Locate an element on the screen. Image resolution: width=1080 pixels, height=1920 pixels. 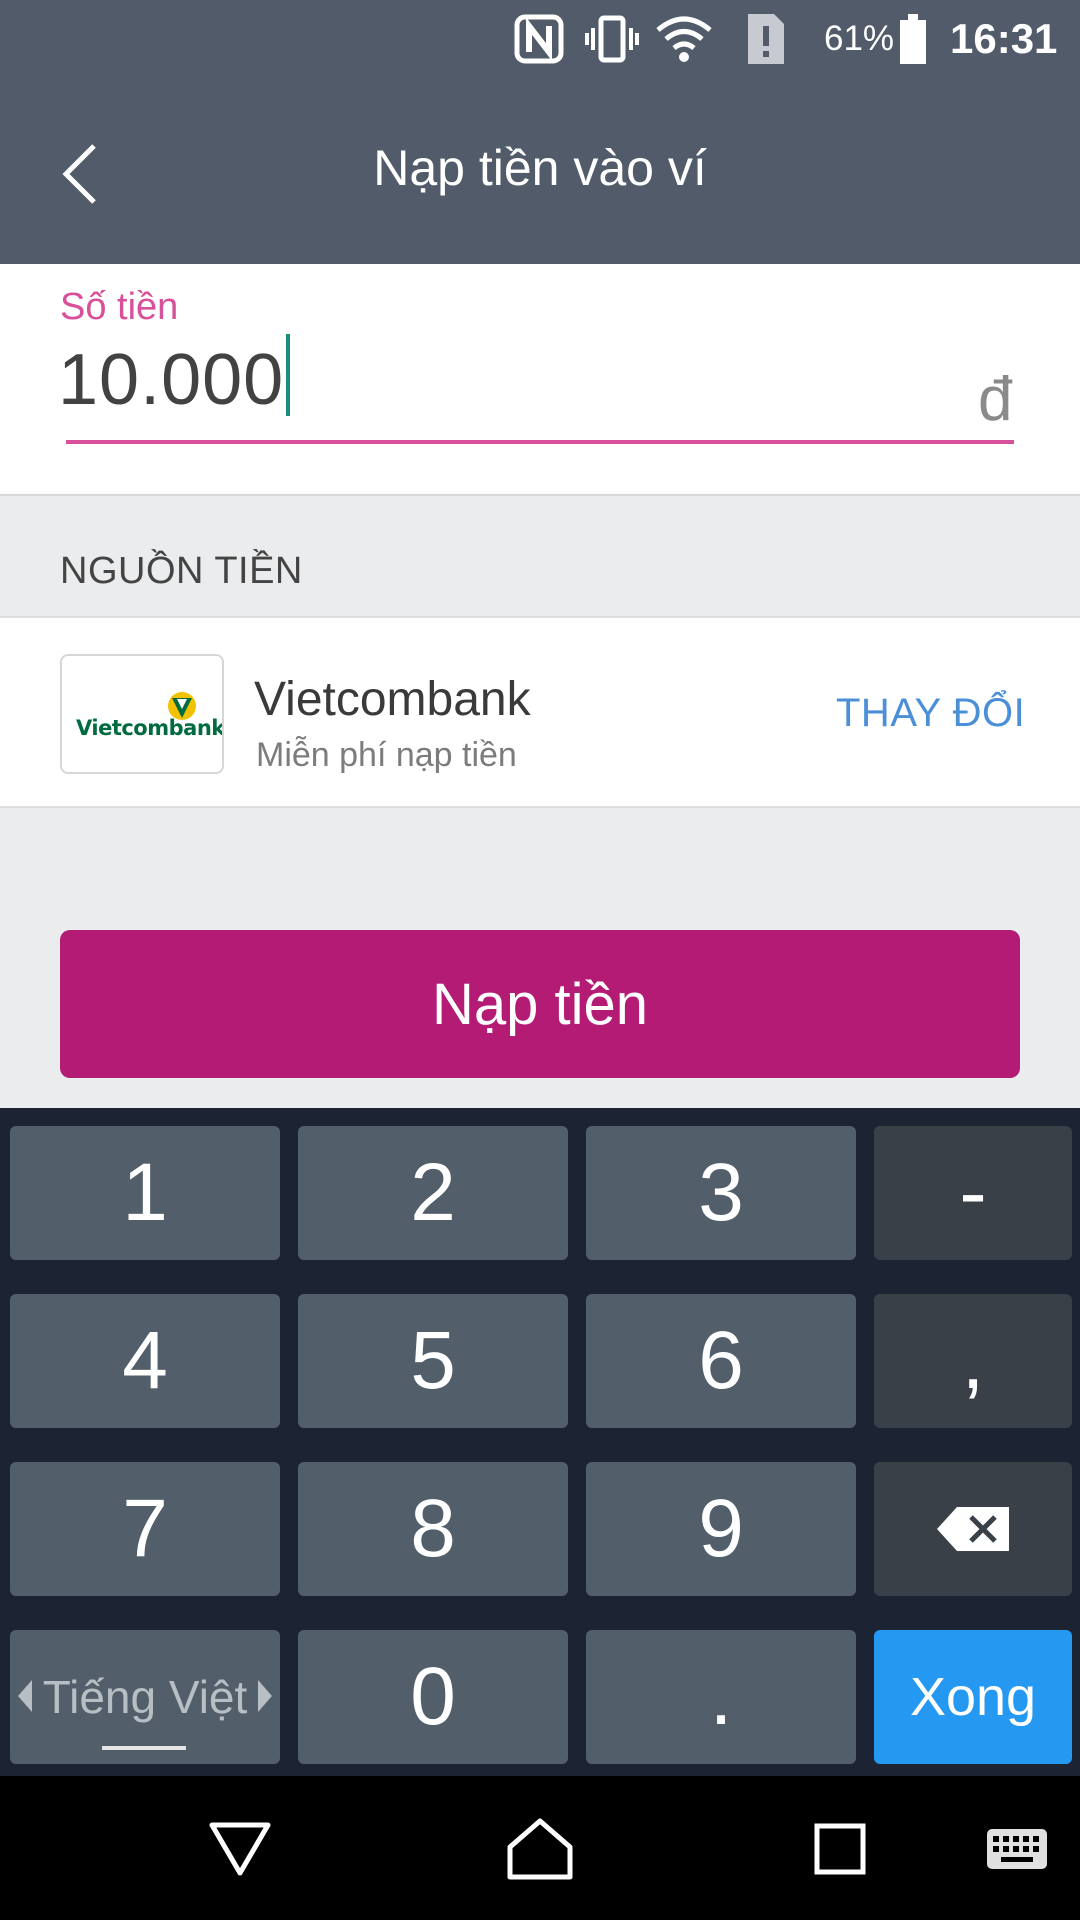
amount-section: Số tiền 10.000 đ is located at coordinates (540, 380).